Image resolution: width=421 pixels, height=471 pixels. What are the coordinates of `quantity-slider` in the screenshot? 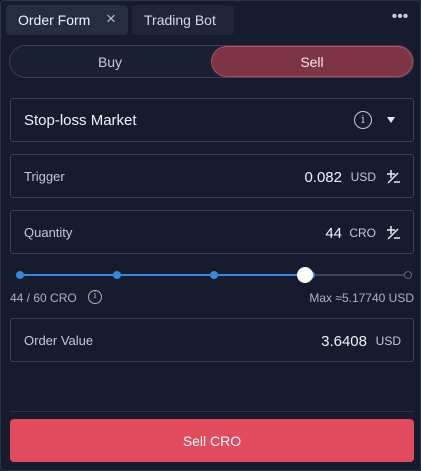 It's located at (214, 275).